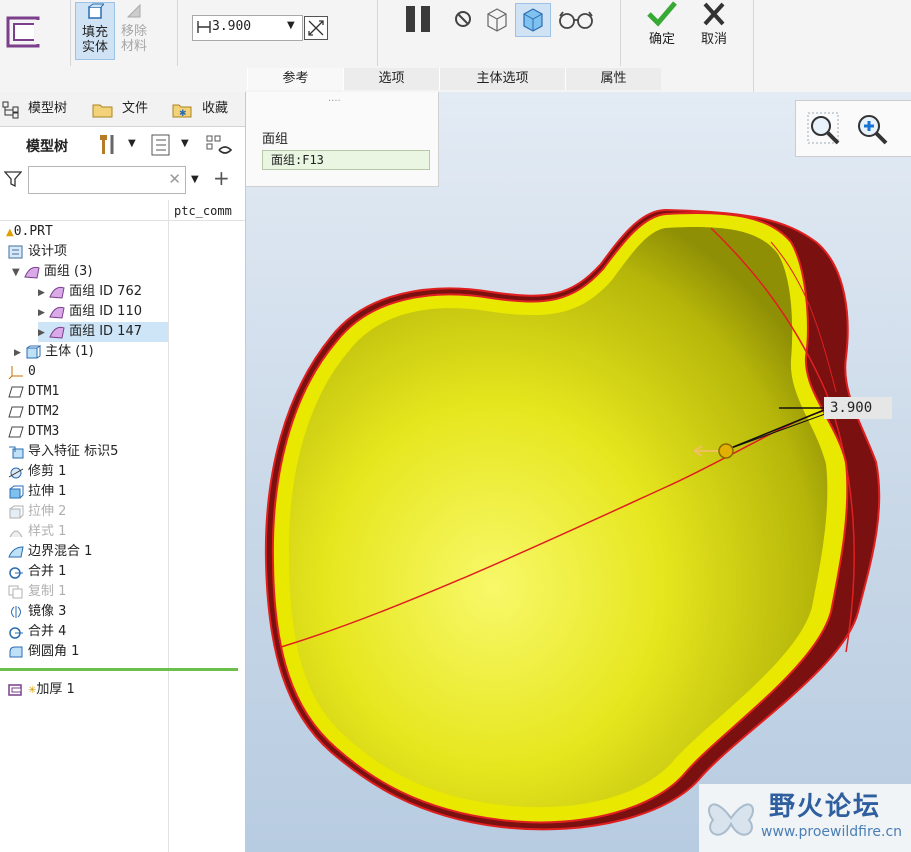 Image resolution: width=911 pixels, height=852 pixels. Describe the element at coordinates (203, 211) in the screenshot. I see `column-header: ptc_comm` at that location.